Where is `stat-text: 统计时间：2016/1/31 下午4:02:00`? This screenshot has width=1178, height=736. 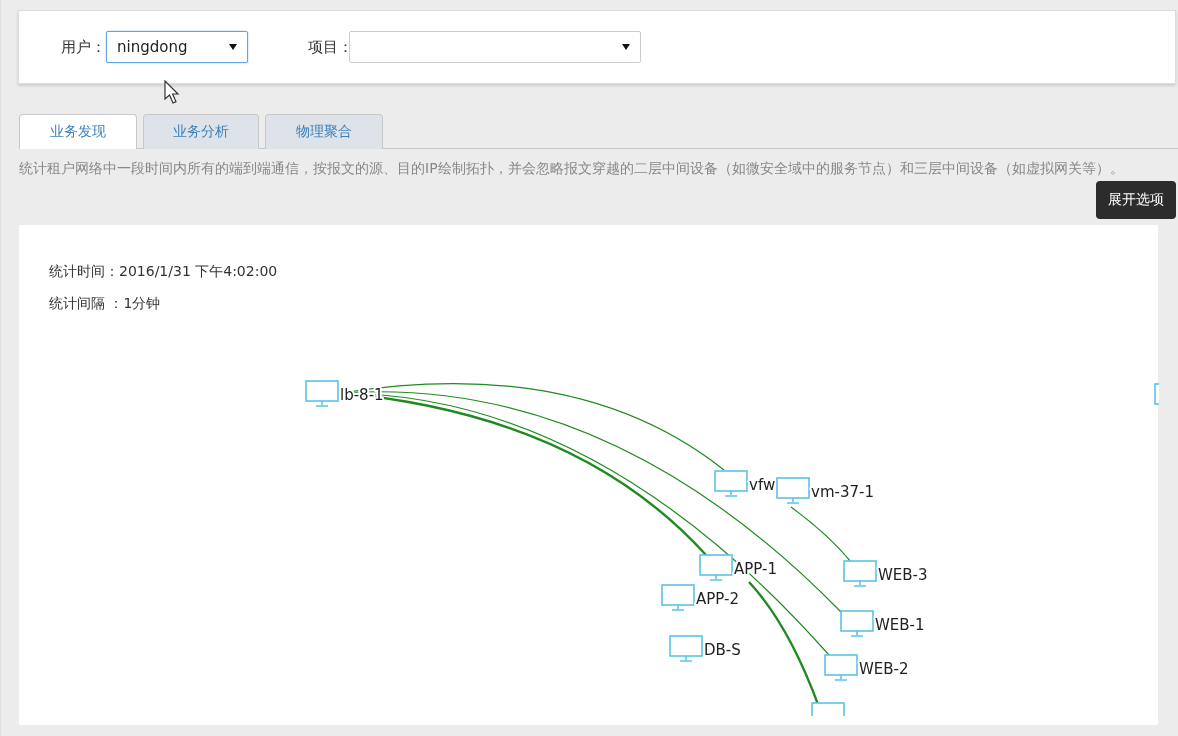 stat-text: 统计时间：2016/1/31 下午4:02:00 is located at coordinates (164, 272).